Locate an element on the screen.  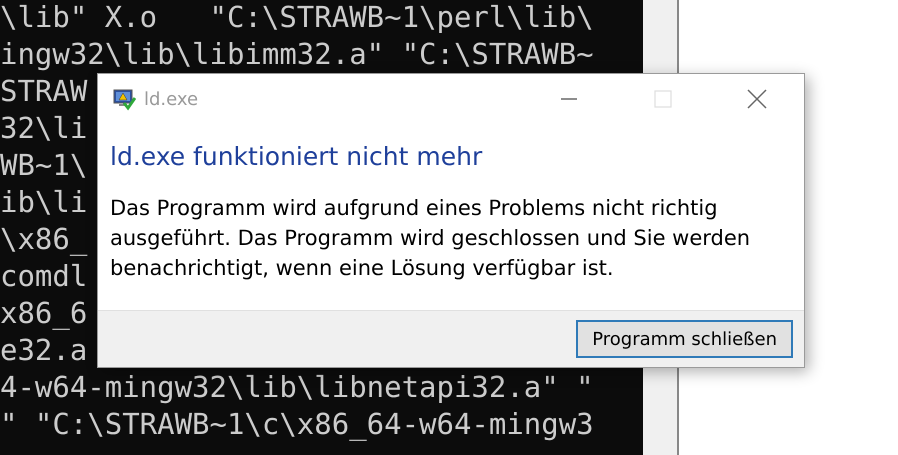
error-message: Das Programm wird aufgrund eines Problems nicht richtig ausgeführt. Das Programm wird geschlossen und Sie werden benachrichtigt, wenn eine Lösung verfügbar ist. is located at coordinates (431, 238).